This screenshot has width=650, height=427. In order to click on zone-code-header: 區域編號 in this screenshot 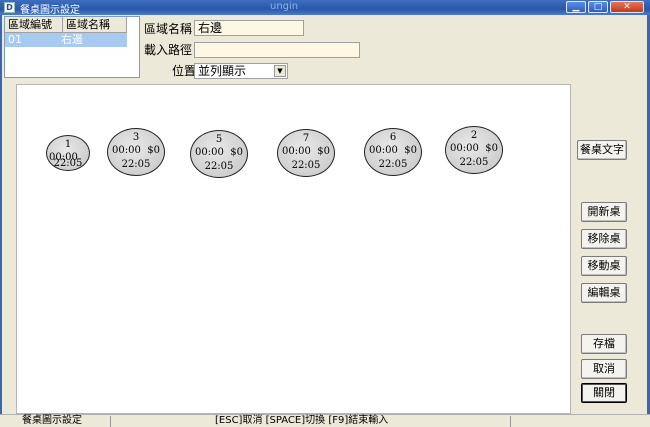, I will do `click(34, 25)`.